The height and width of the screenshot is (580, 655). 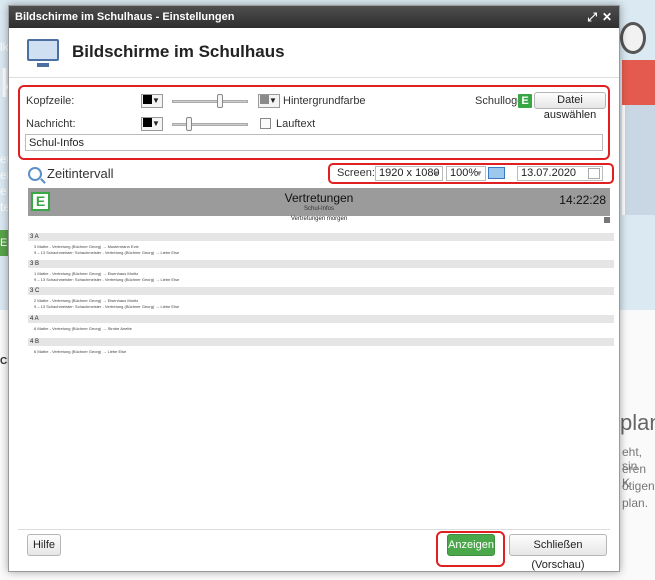 I want to click on hintergrund-color-picker: ▼, so click(x=269, y=101).